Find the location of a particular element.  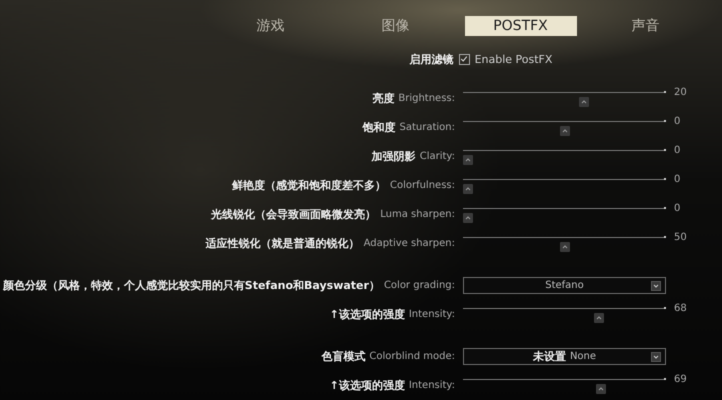

slider-value: 69 is located at coordinates (681, 379).